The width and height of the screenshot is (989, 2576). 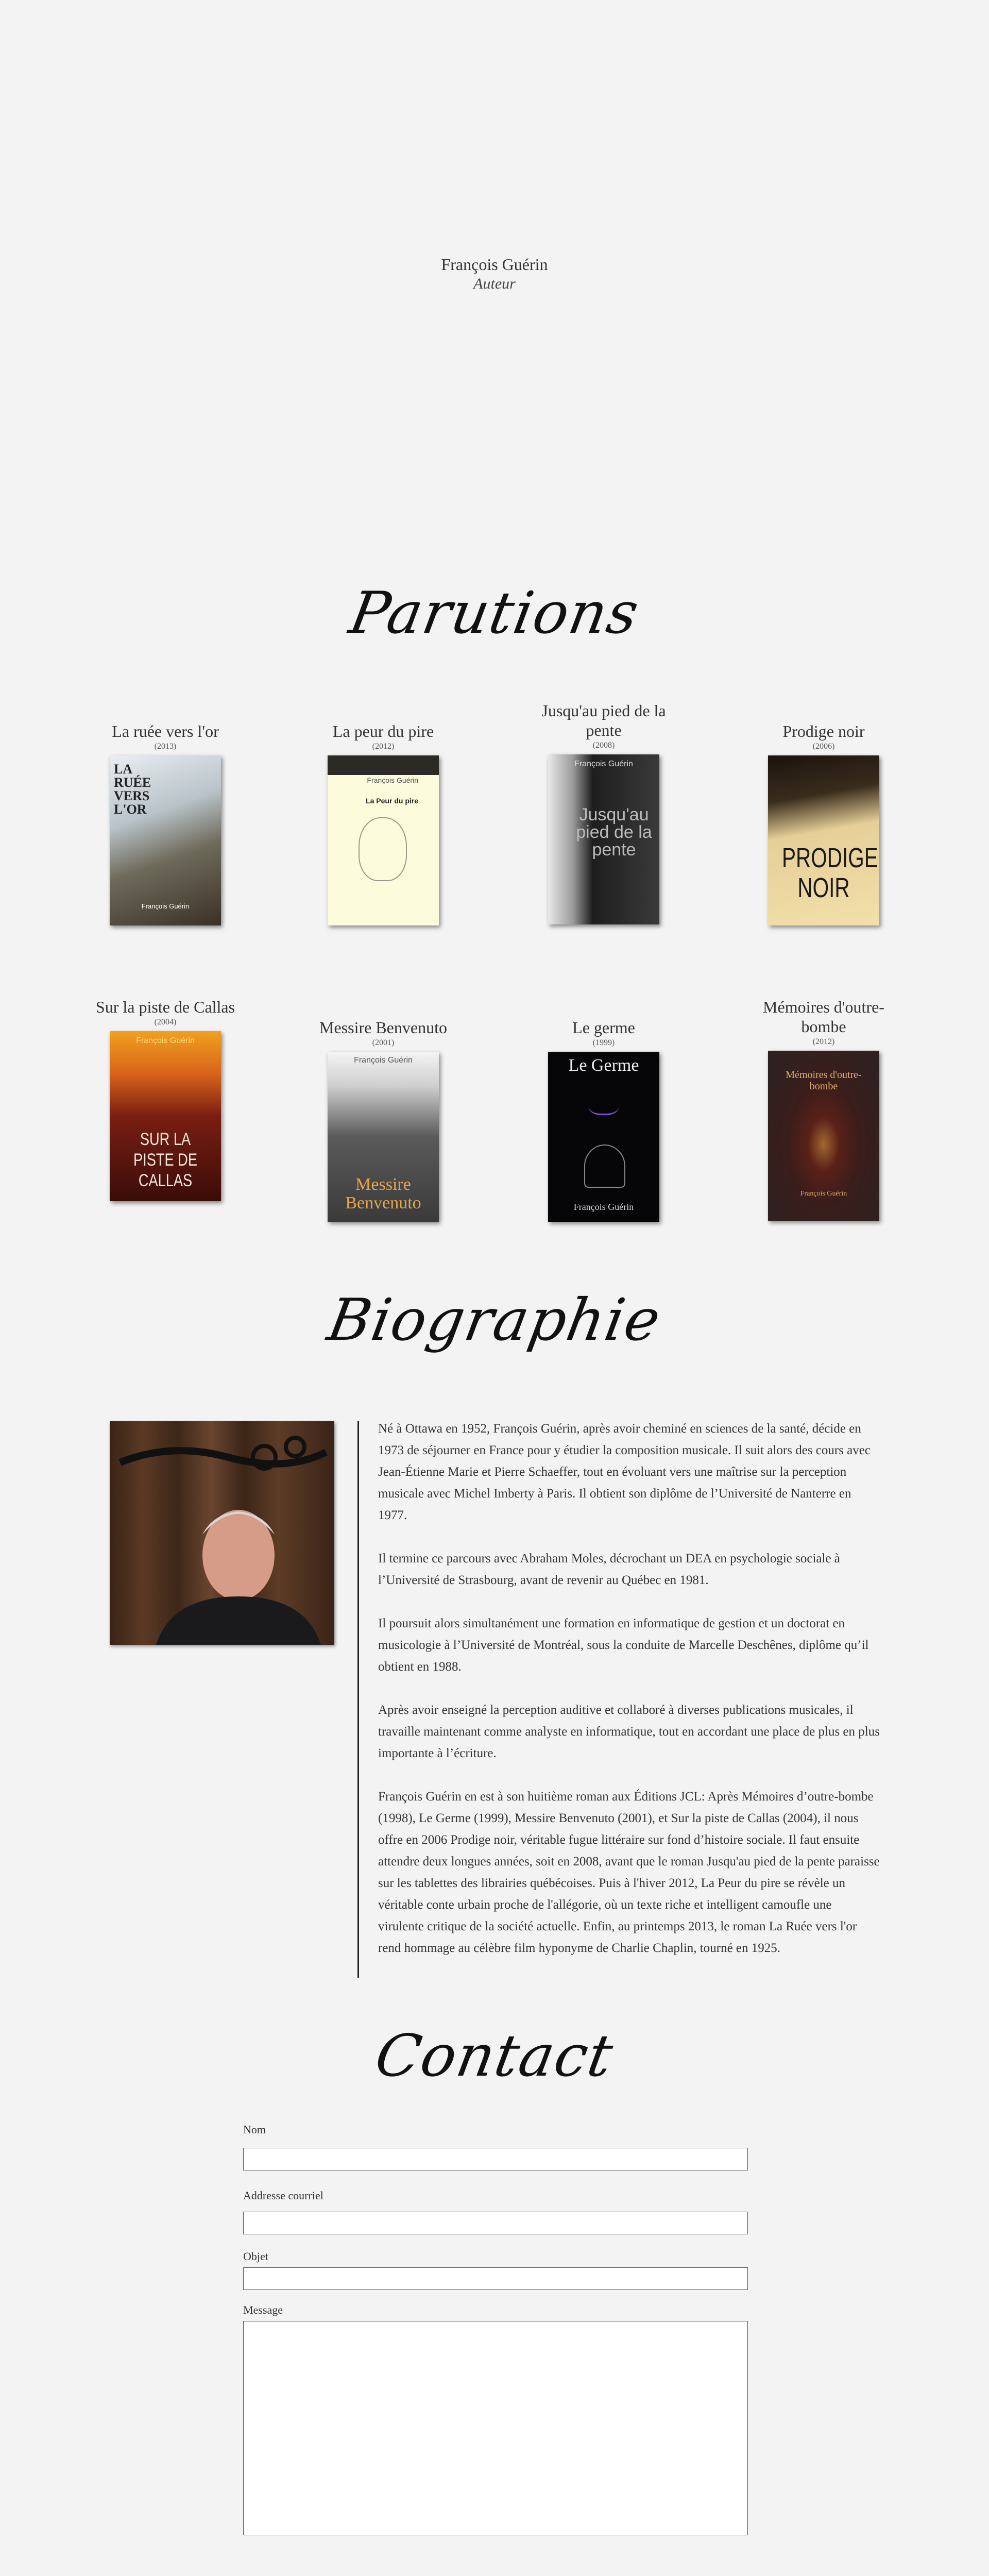 I want to click on book-cover: François Guérin Messire Benvenuto, so click(x=383, y=1137).